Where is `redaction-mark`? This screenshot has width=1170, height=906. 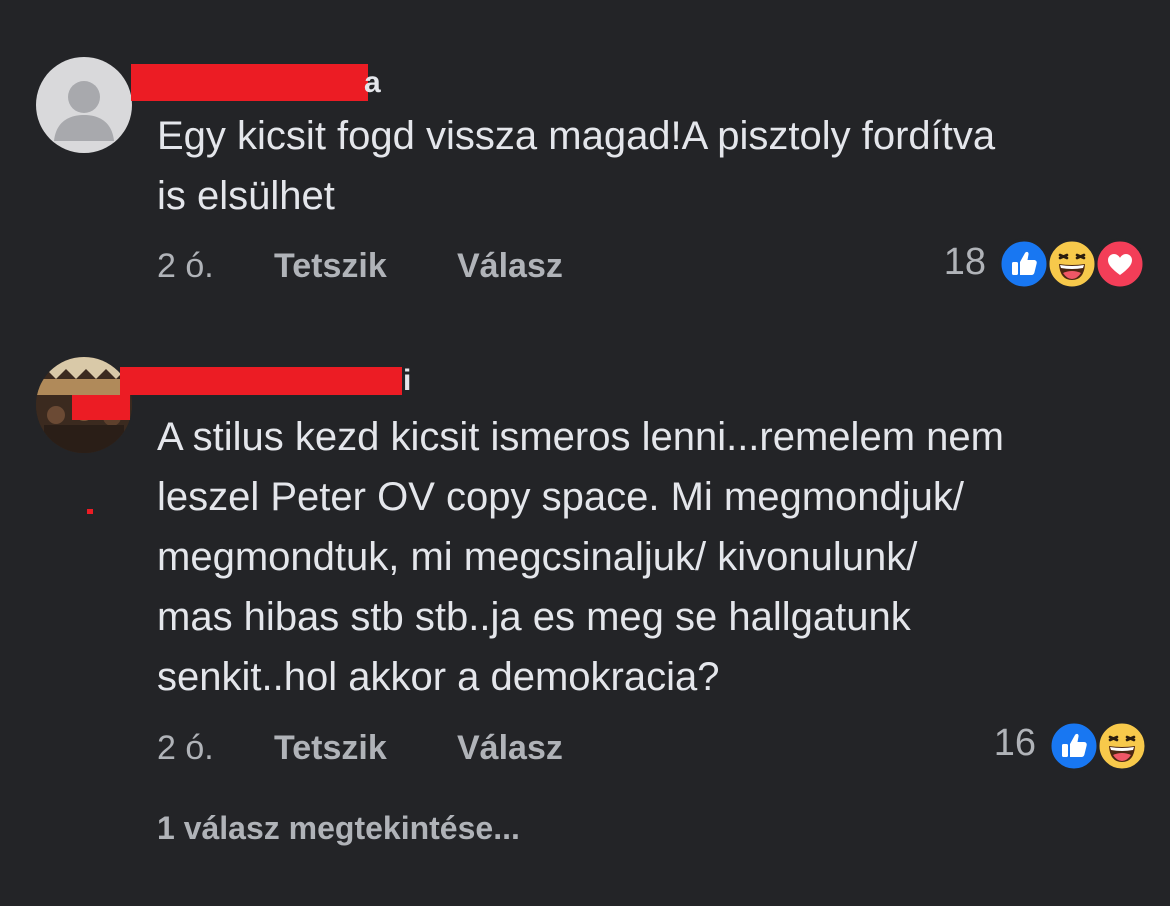
redaction-mark is located at coordinates (90, 511).